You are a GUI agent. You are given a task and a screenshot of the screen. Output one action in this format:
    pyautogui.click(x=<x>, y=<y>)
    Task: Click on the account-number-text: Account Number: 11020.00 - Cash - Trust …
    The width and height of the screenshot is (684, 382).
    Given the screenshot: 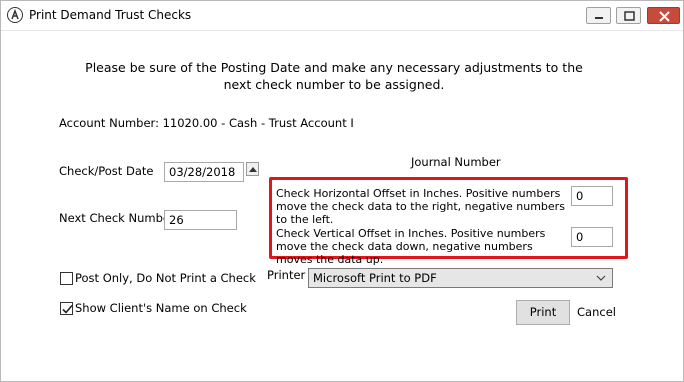 What is the action you would take?
    pyautogui.click(x=206, y=123)
    